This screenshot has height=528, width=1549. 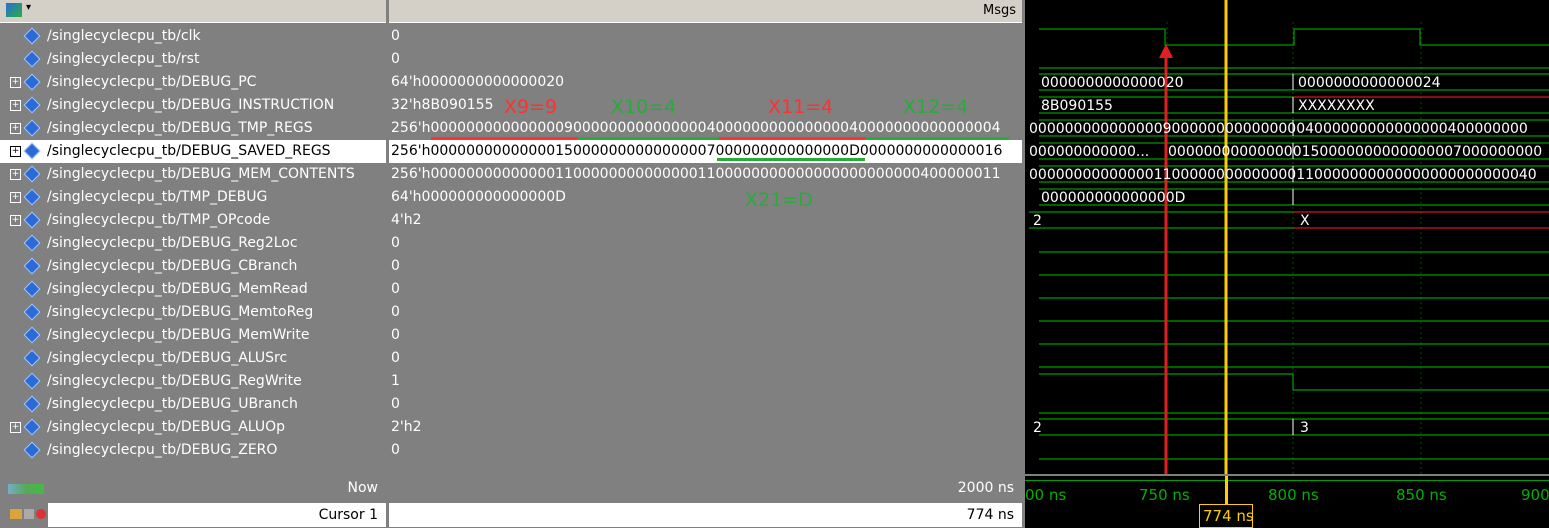 I want to click on signal-row: /singlecyclecpu_tb/DEBUG_RegWrite, so click(x=193, y=381).